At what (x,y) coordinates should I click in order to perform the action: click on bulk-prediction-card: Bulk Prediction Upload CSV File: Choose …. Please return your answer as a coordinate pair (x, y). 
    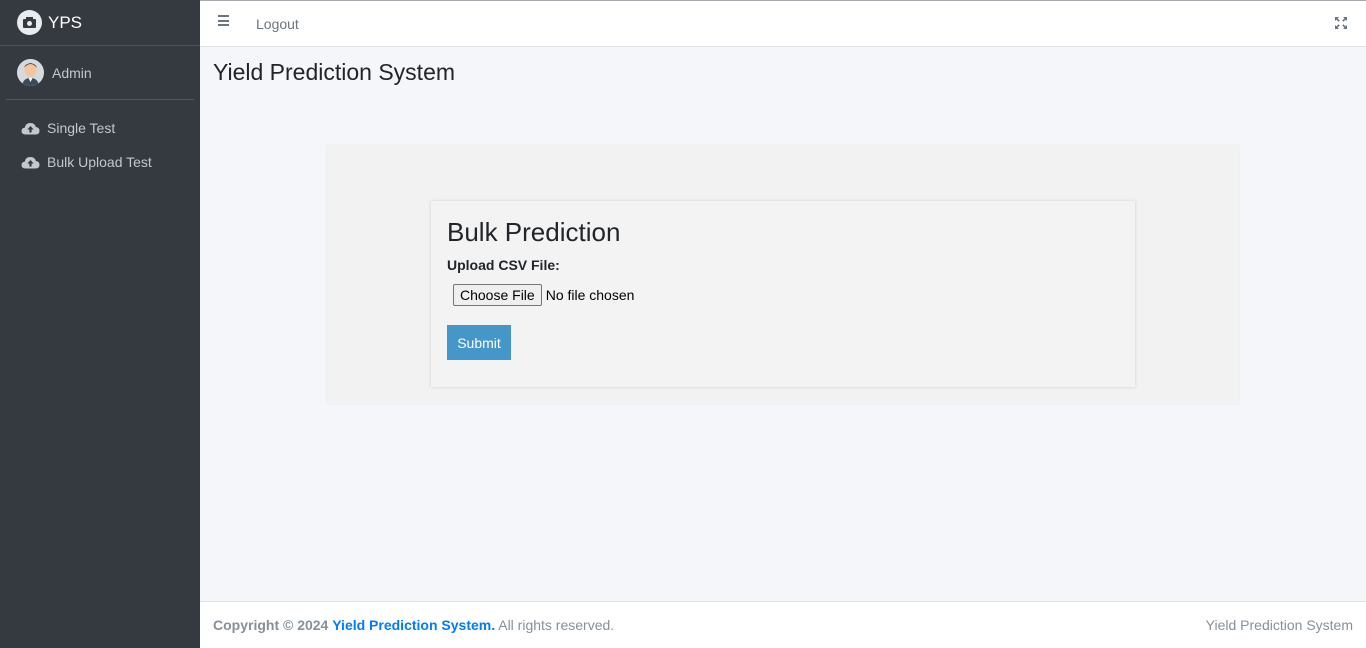
    Looking at the image, I should click on (783, 294).